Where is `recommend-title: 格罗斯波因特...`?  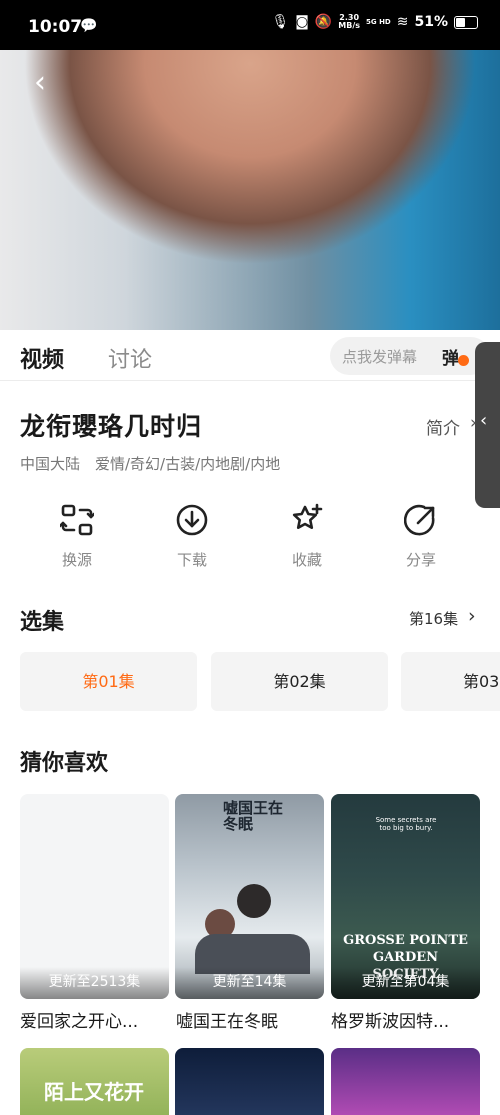 recommend-title: 格罗斯波因特... is located at coordinates (390, 1019).